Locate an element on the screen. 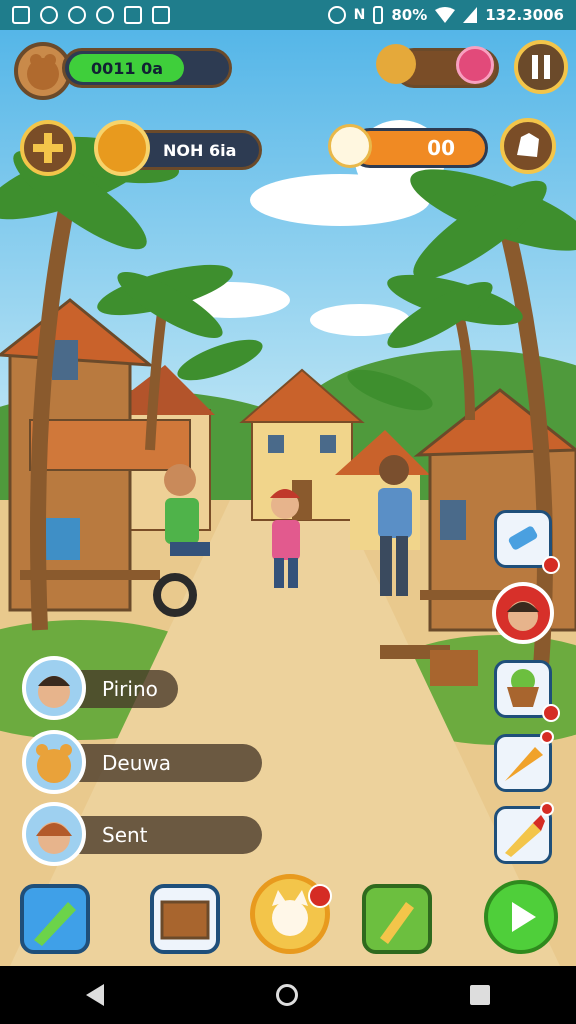 This screenshot has height=1024, width=576. energy-bar: 0011 0a is located at coordinates (147, 68).